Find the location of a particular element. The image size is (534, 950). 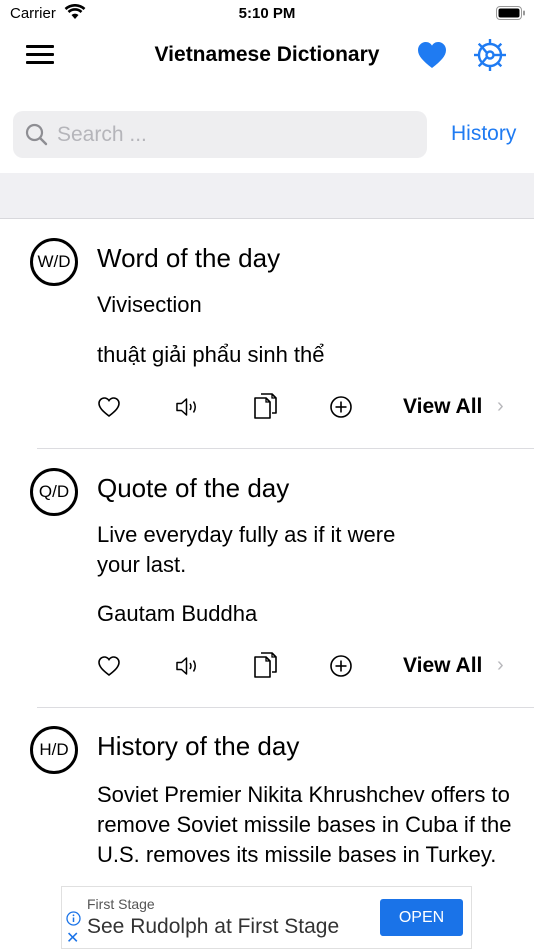

quote-of-day-badge: Q/D is located at coordinates (54, 492).